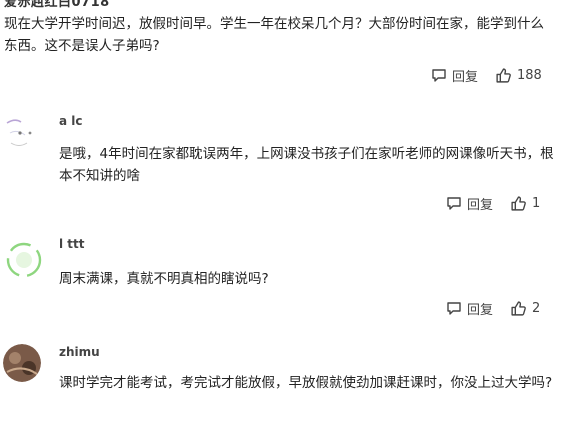 This screenshot has height=425, width=586. I want to click on like-button: 2, so click(525, 308).